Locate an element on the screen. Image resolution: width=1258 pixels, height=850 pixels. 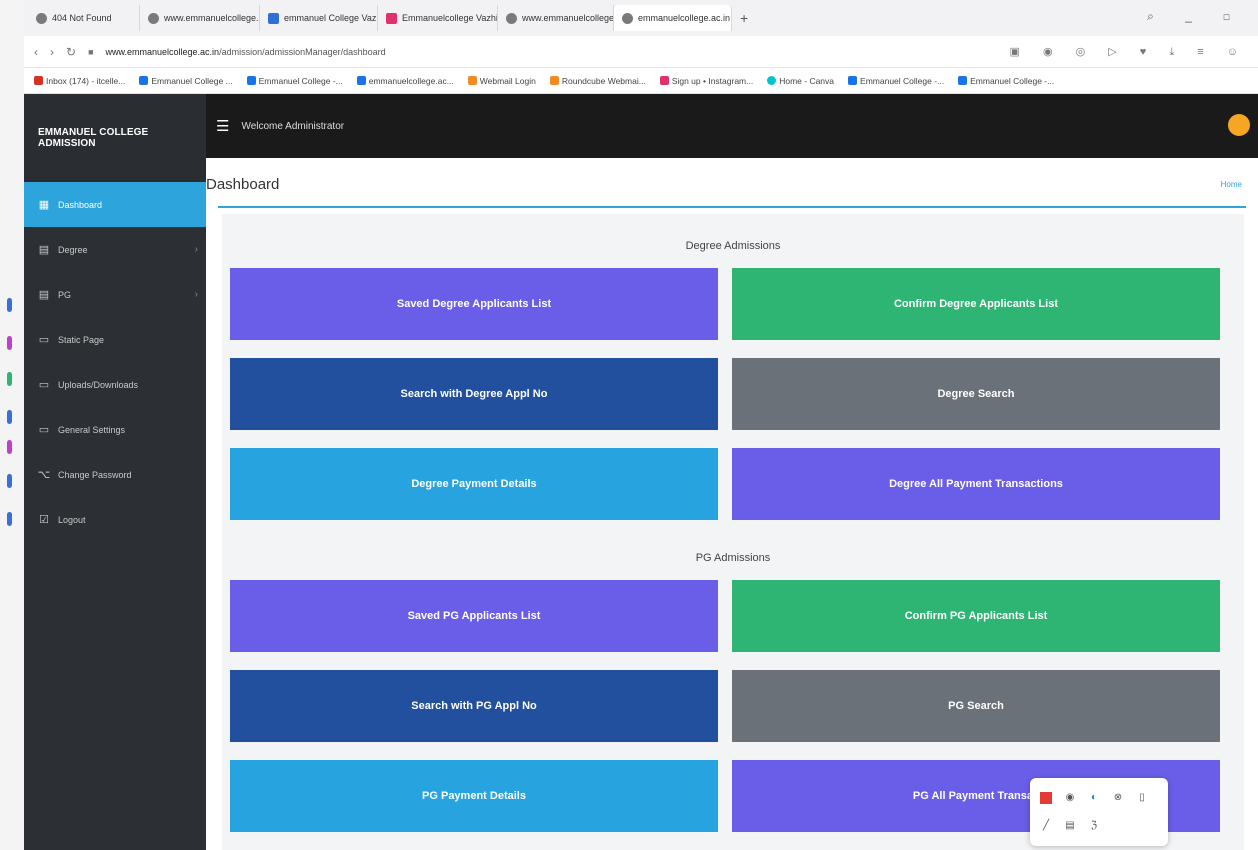
browser-tab: Emmanuelcollege Vazhi is located at coordinates (438, 18).